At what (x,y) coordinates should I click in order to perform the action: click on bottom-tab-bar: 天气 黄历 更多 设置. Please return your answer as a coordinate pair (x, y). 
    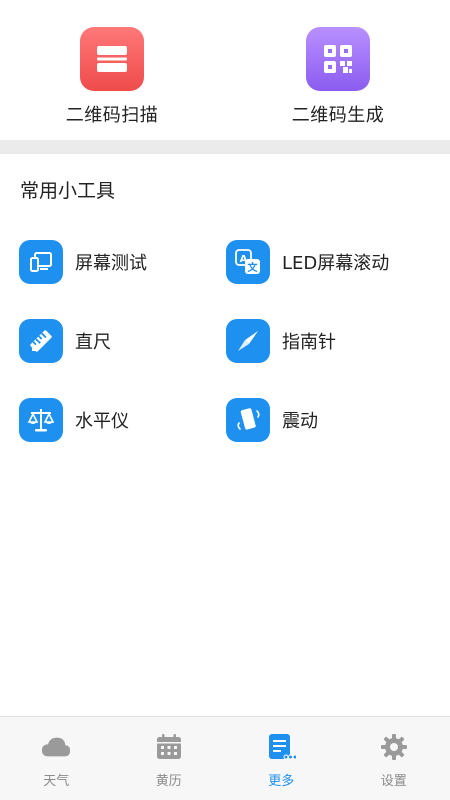
    Looking at the image, I should click on (225, 758).